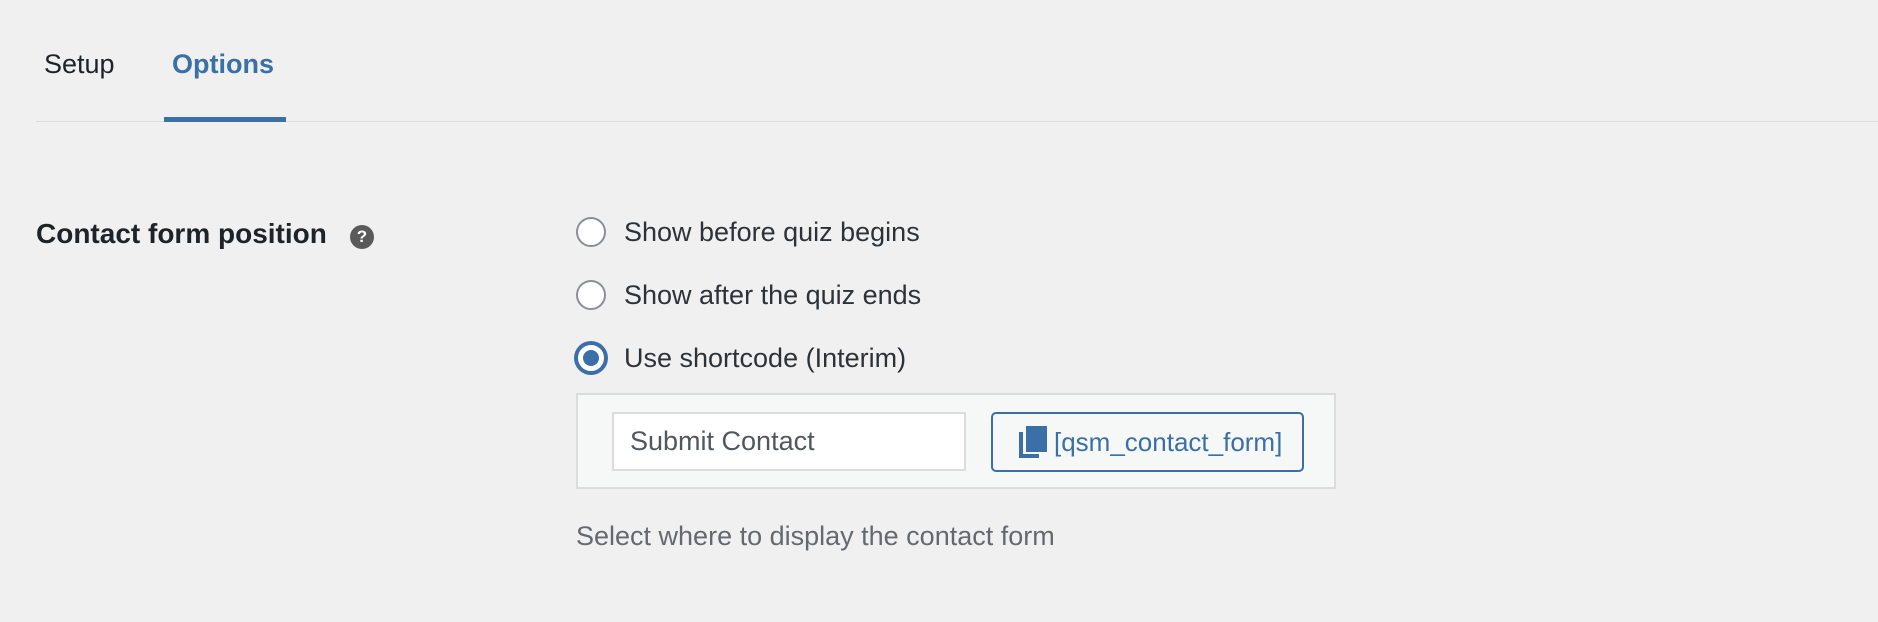 The width and height of the screenshot is (1878, 622). I want to click on radio-button-after-quiz, so click(591, 295).